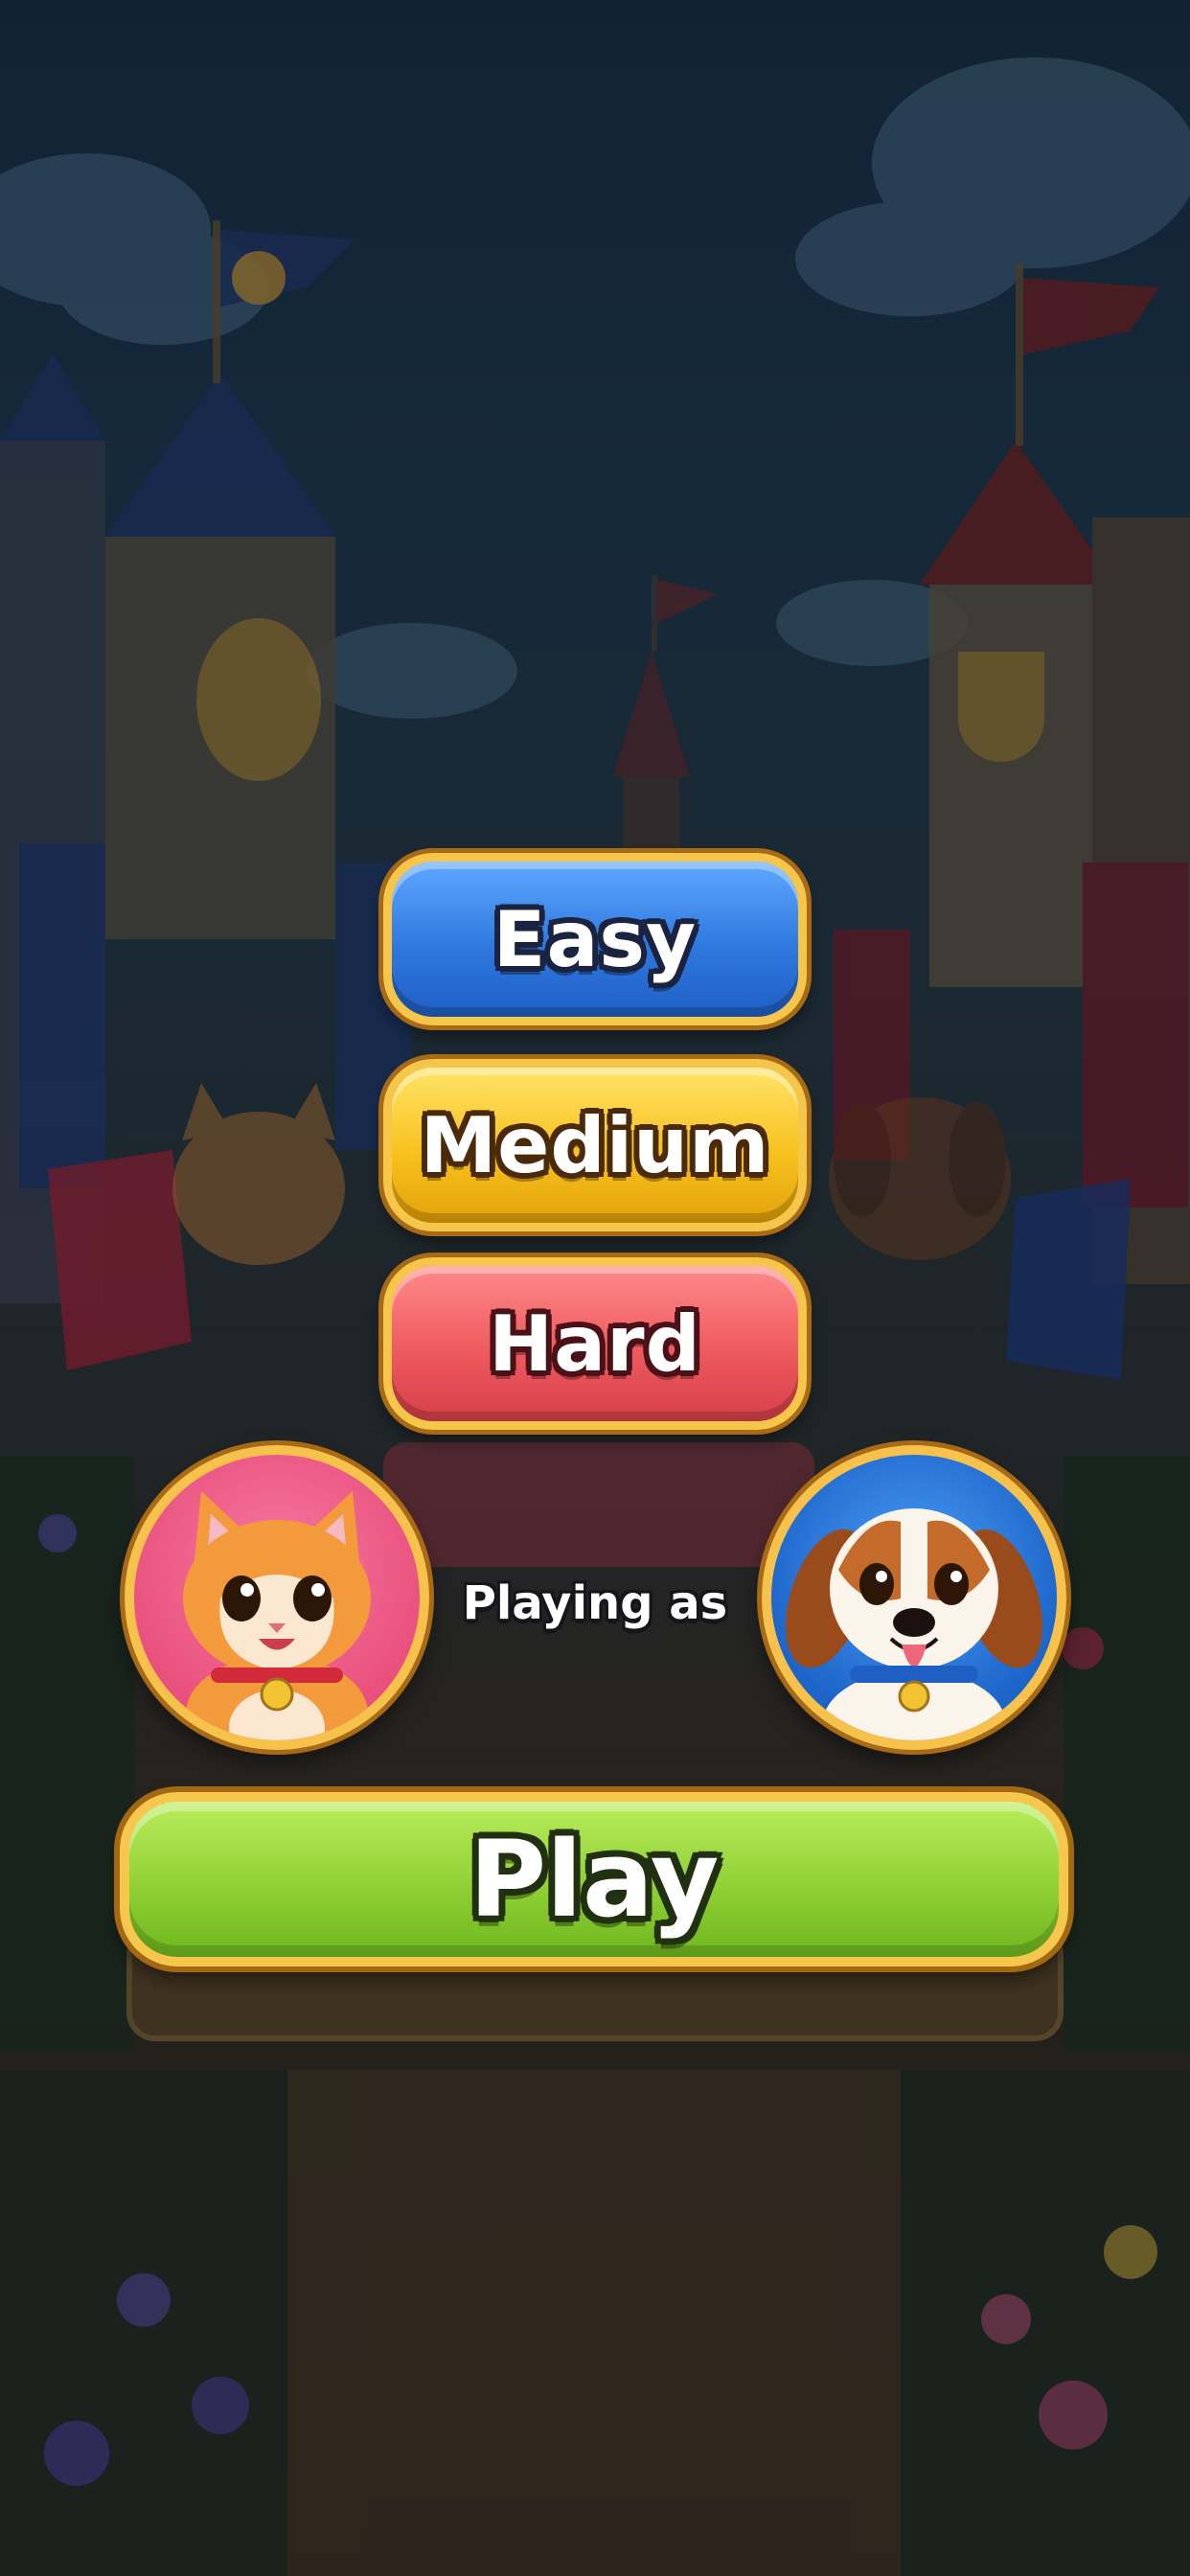 This screenshot has width=1190, height=2576. Describe the element at coordinates (914, 1624) in the screenshot. I see `dog-icon` at that location.